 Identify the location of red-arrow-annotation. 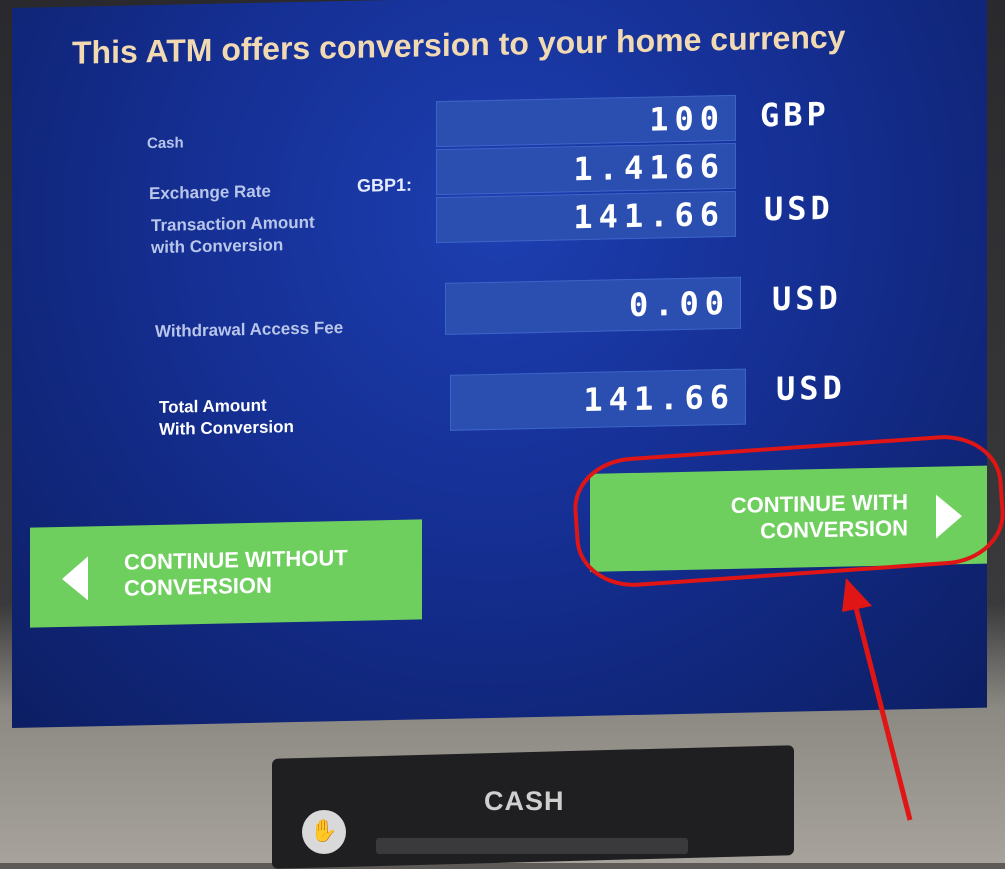
(877, 699).